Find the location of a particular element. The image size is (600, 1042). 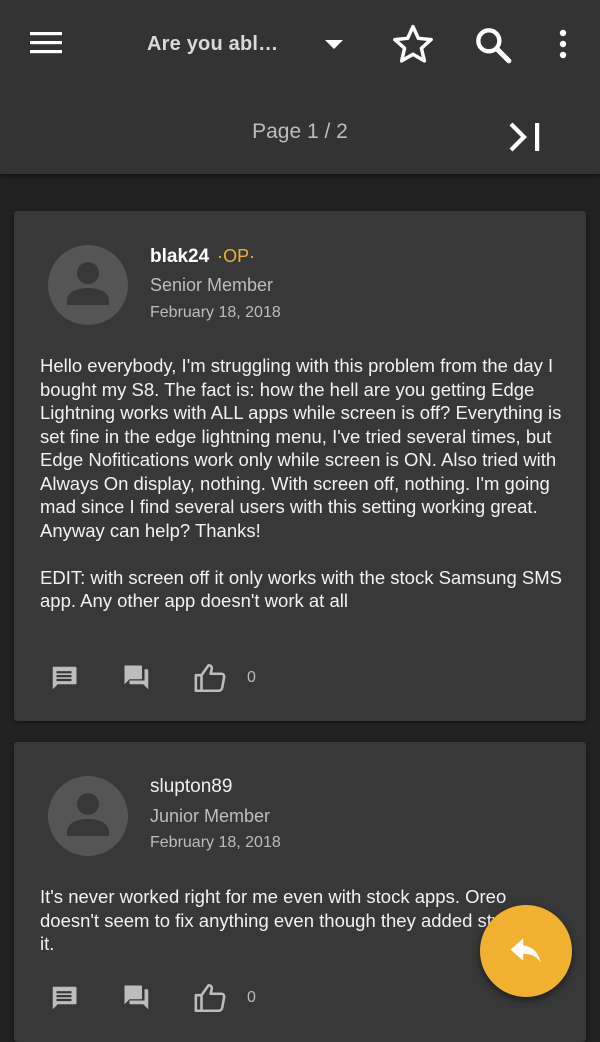

username: blak24 ·OP· is located at coordinates (202, 257).